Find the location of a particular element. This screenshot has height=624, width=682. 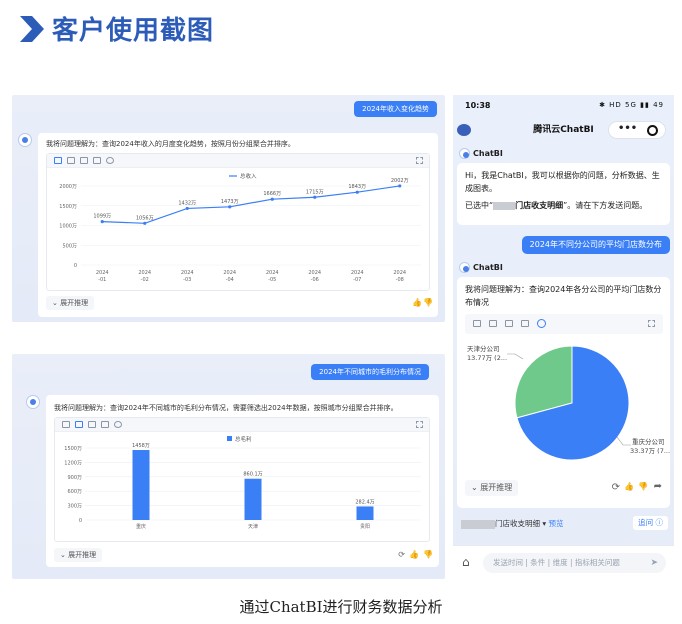

table-chip: 门店收支明细 ▾ 预览 is located at coordinates (512, 523).